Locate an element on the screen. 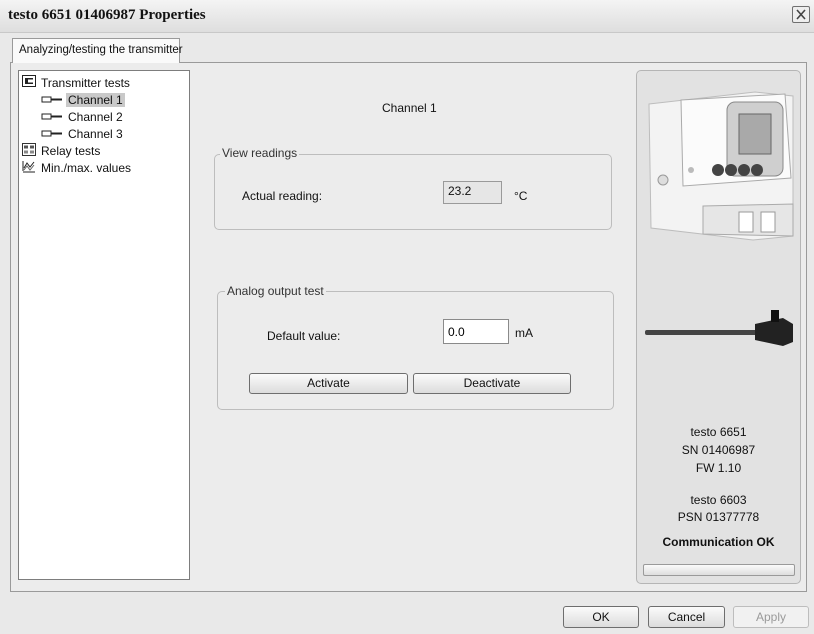 The image size is (814, 634). cancel-button: Cancel is located at coordinates (686, 617).